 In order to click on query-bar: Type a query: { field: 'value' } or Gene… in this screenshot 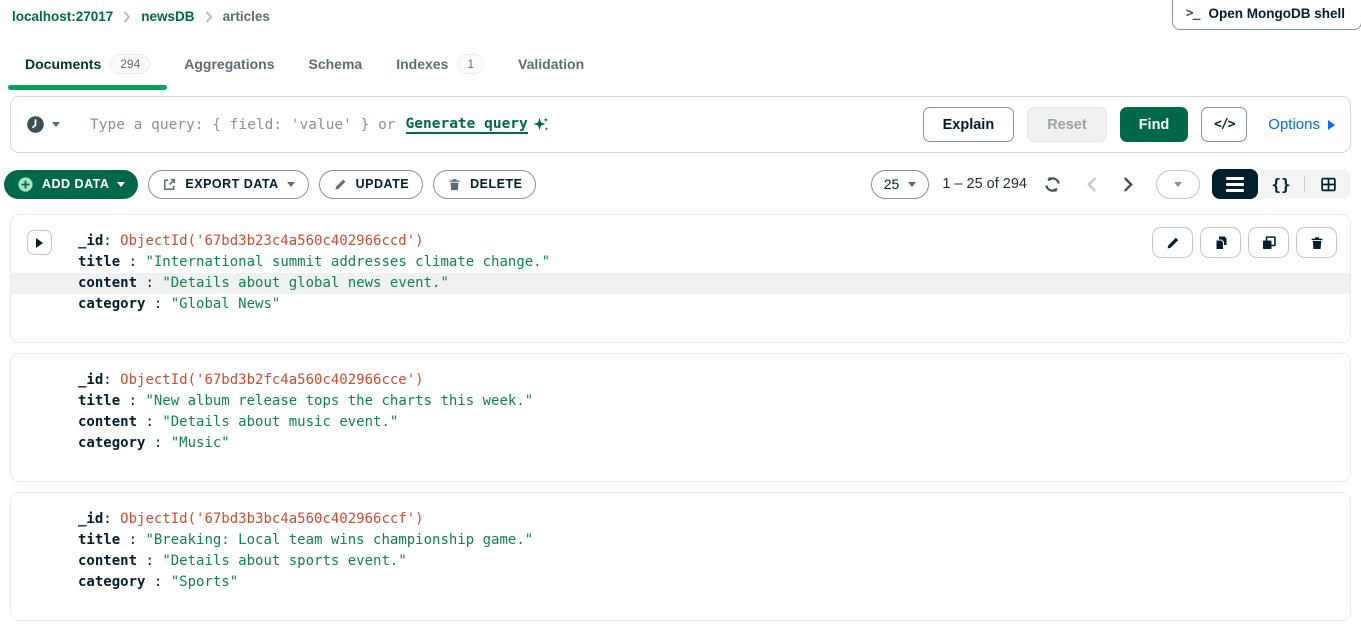, I will do `click(680, 124)`.